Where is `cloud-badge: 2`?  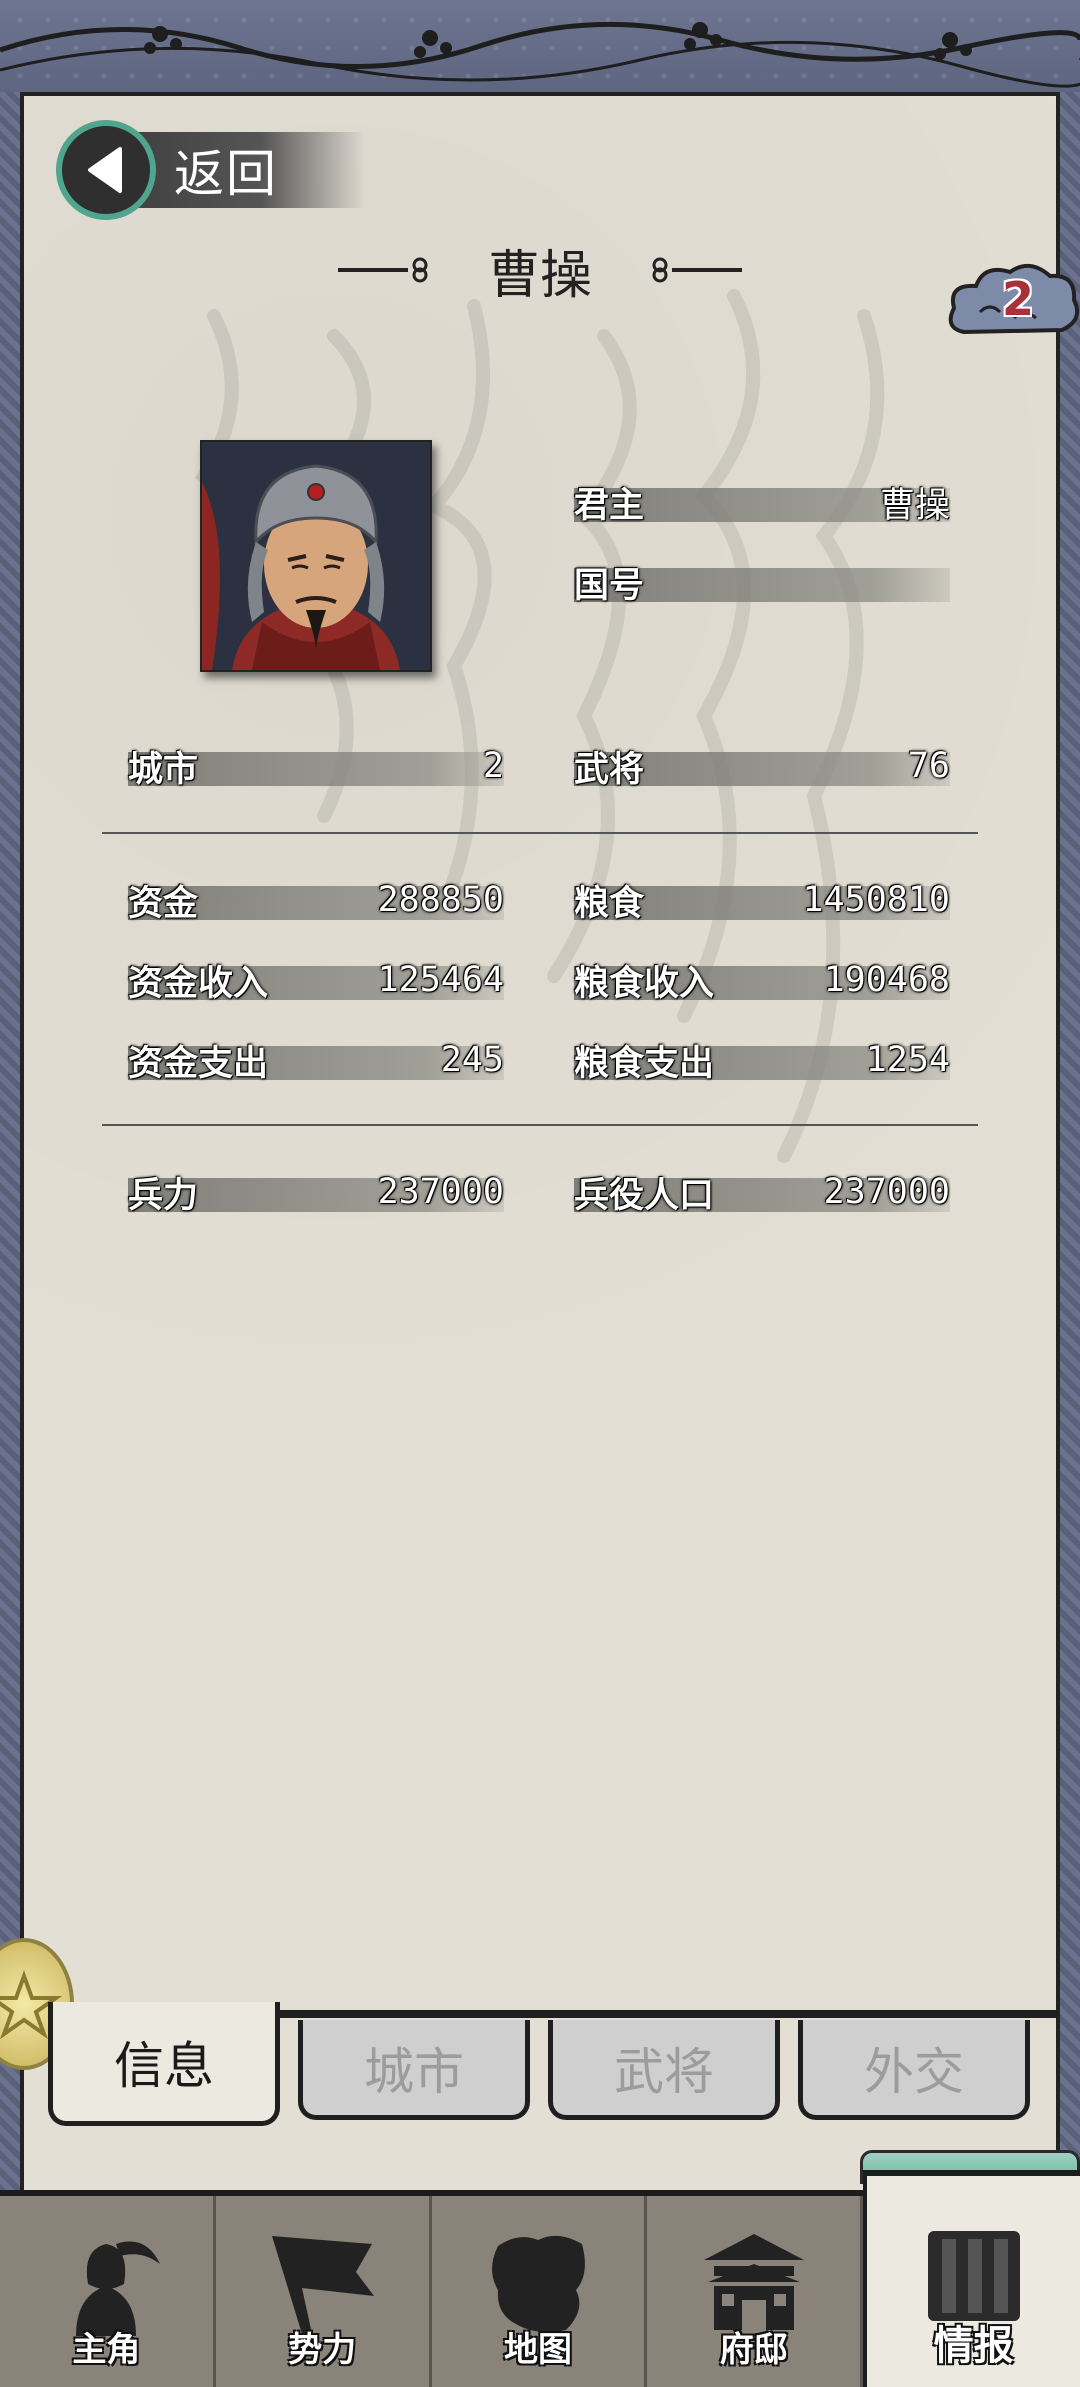
cloud-badge: 2 is located at coordinates (1012, 305).